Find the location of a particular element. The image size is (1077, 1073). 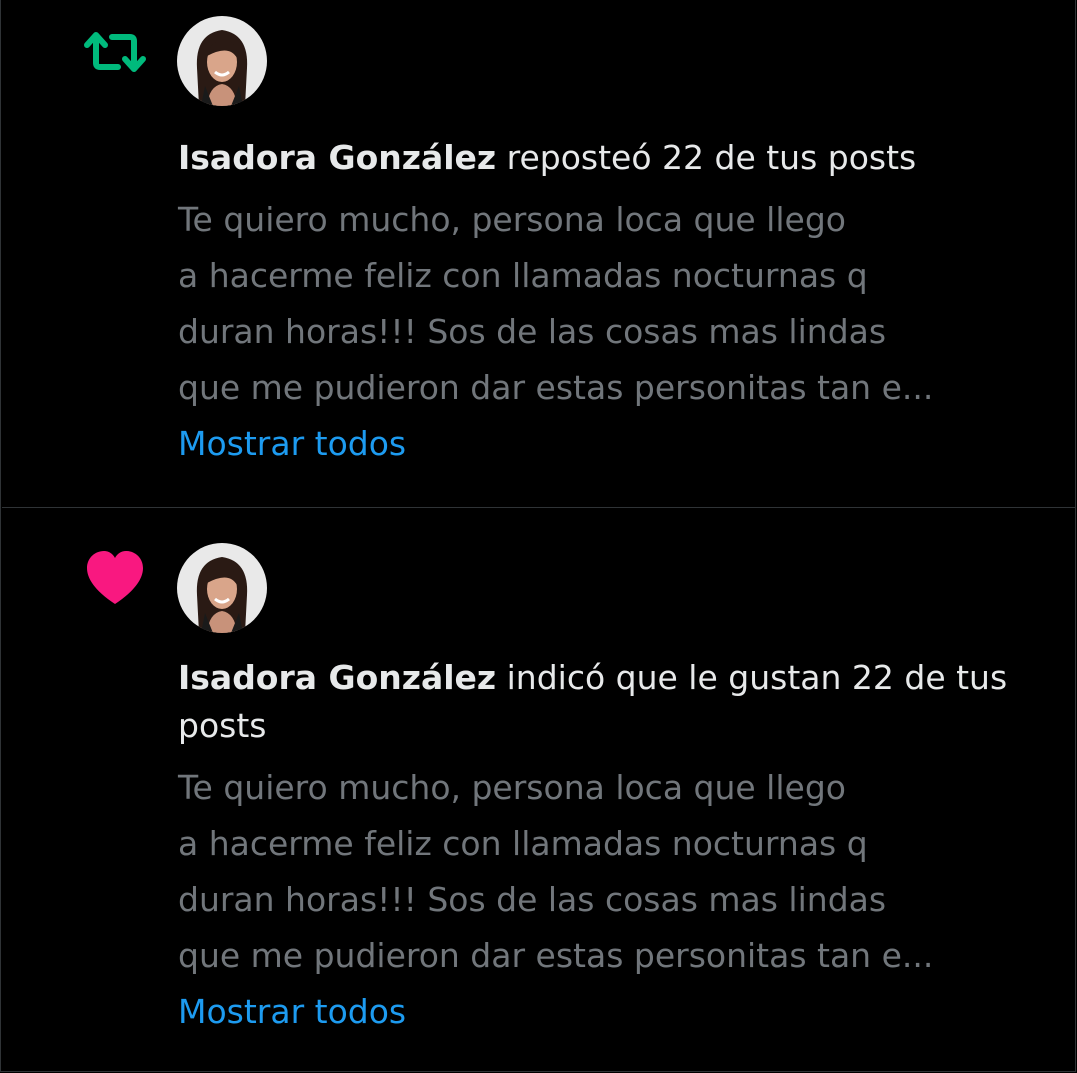

action-text: reposteó 22 de tus posts is located at coordinates (706, 157).